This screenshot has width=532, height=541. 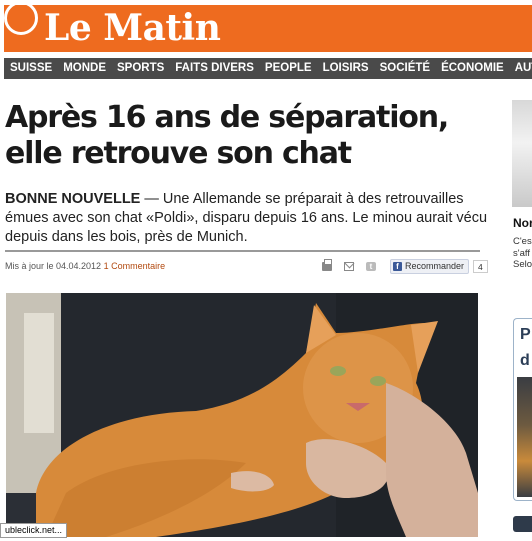 What do you see at coordinates (135, 266) in the screenshot?
I see `comments-link: 1 Commentaire` at bounding box center [135, 266].